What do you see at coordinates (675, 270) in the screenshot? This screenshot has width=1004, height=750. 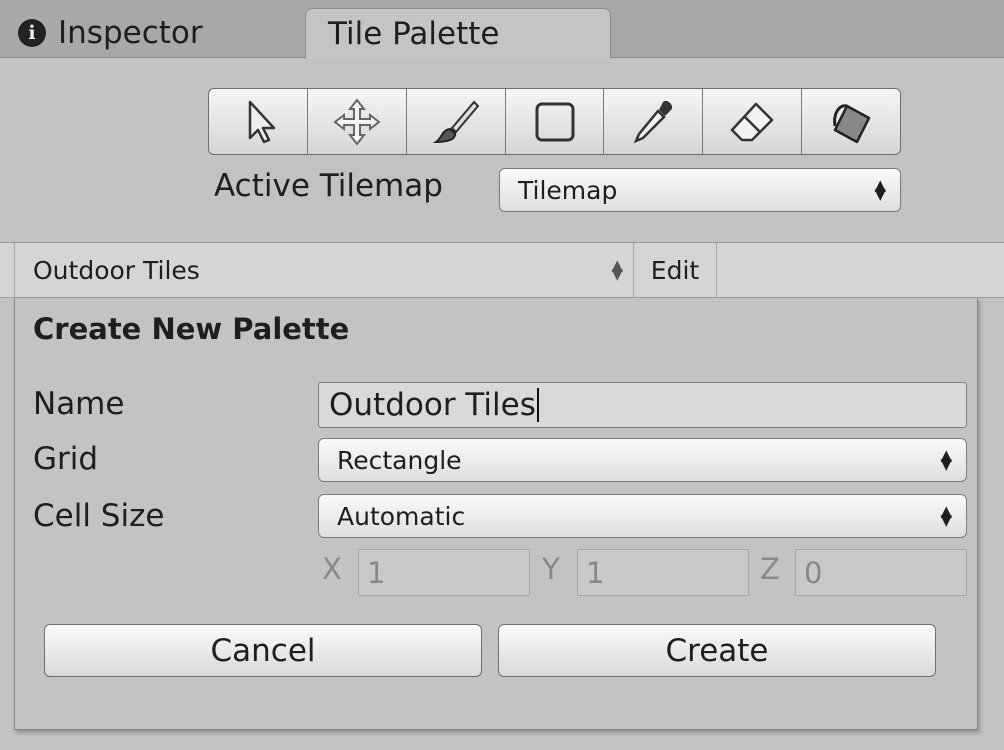 I see `edit-button: Edit` at bounding box center [675, 270].